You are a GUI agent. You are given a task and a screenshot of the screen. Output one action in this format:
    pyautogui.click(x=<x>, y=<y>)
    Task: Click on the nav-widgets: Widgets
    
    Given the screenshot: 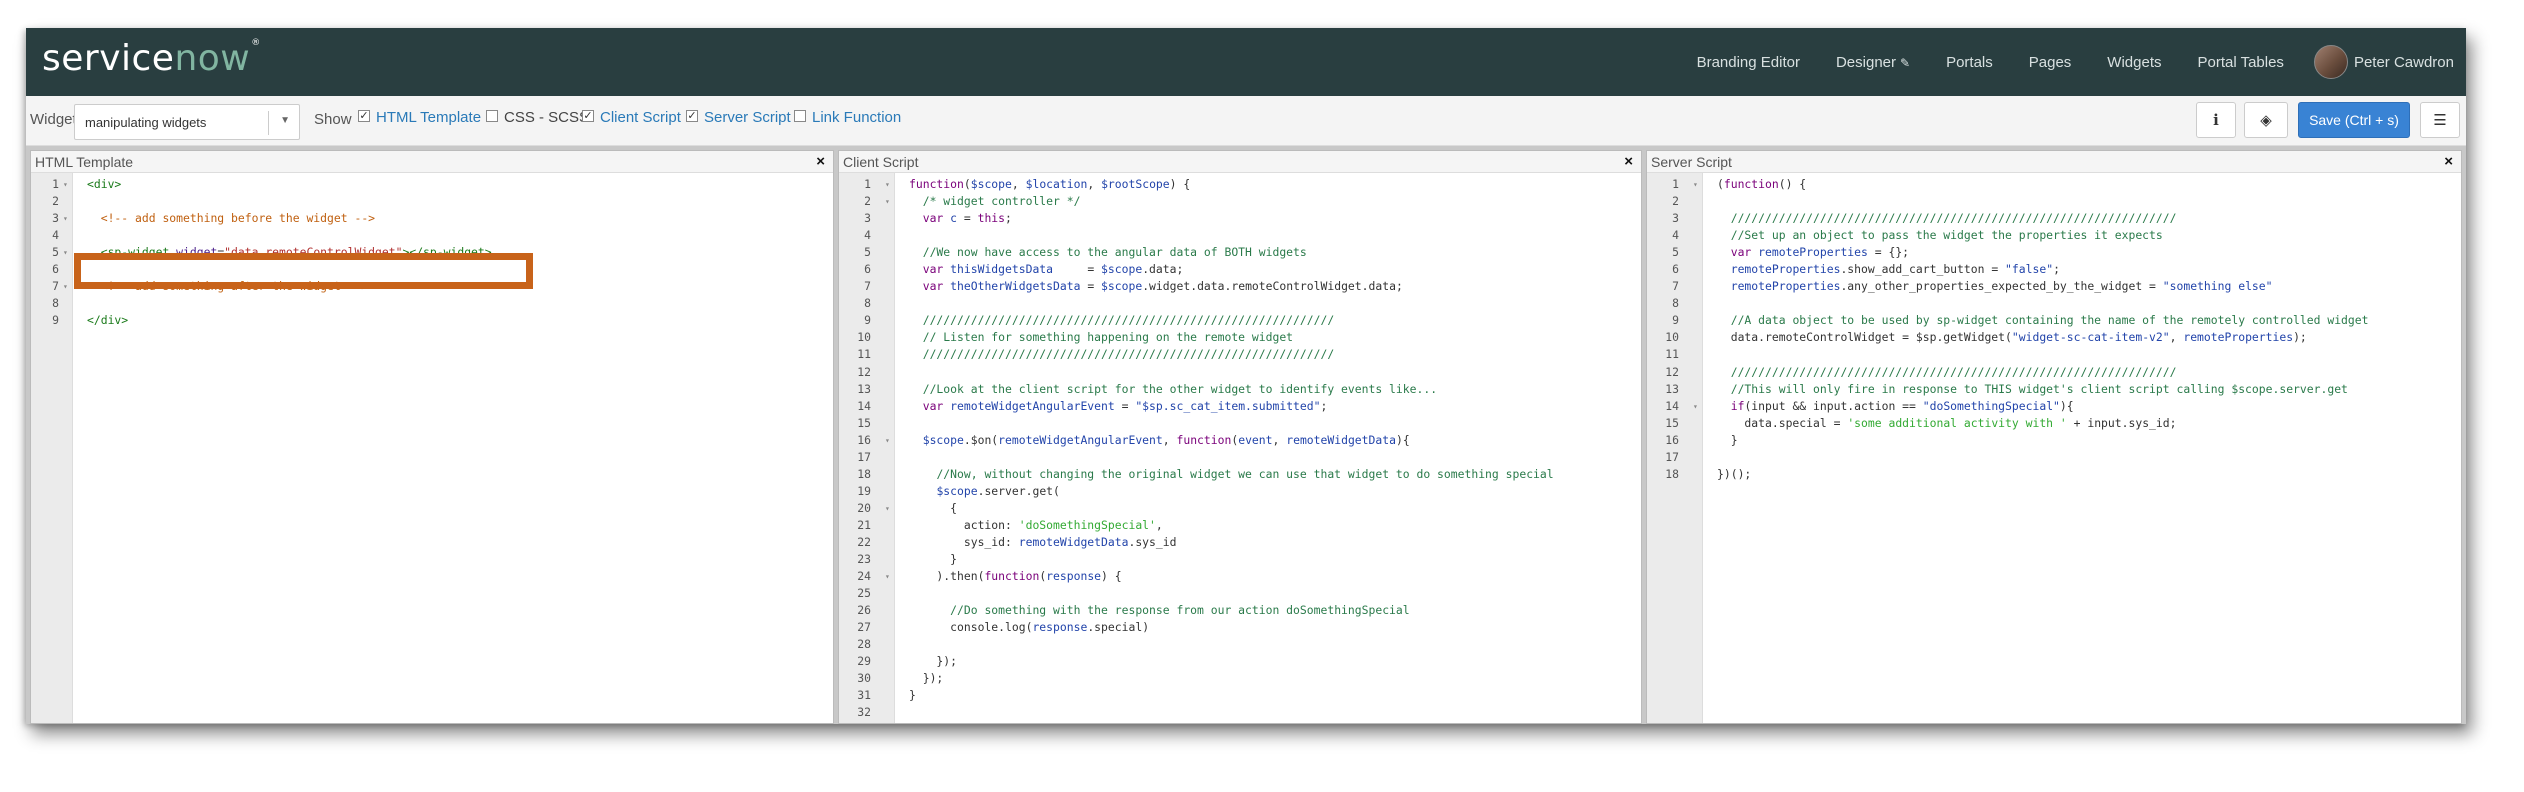 What is the action you would take?
    pyautogui.click(x=2134, y=62)
    